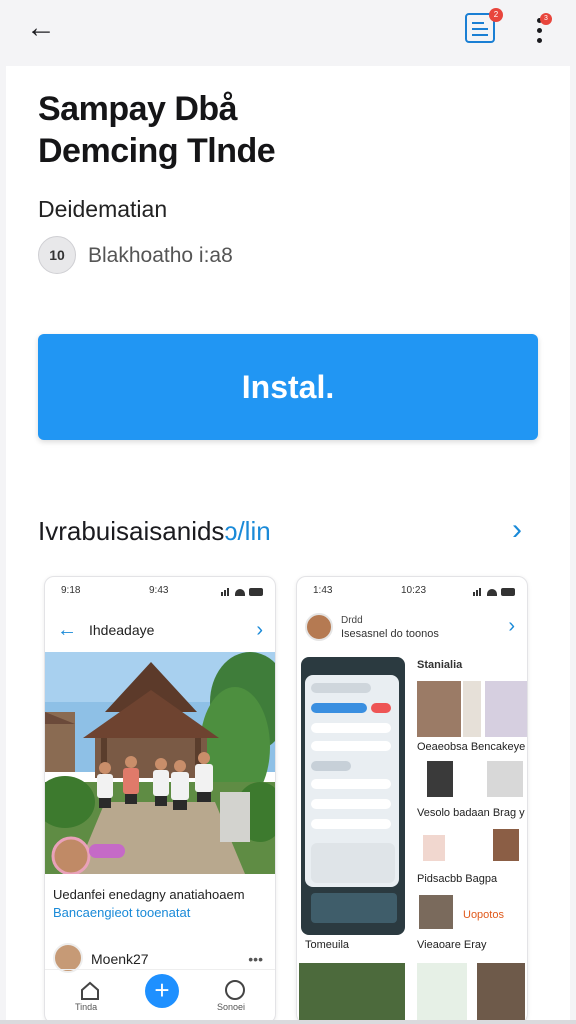 The height and width of the screenshot is (1024, 576). What do you see at coordinates (546, 19) in the screenshot?
I see `more-badge: 3` at bounding box center [546, 19].